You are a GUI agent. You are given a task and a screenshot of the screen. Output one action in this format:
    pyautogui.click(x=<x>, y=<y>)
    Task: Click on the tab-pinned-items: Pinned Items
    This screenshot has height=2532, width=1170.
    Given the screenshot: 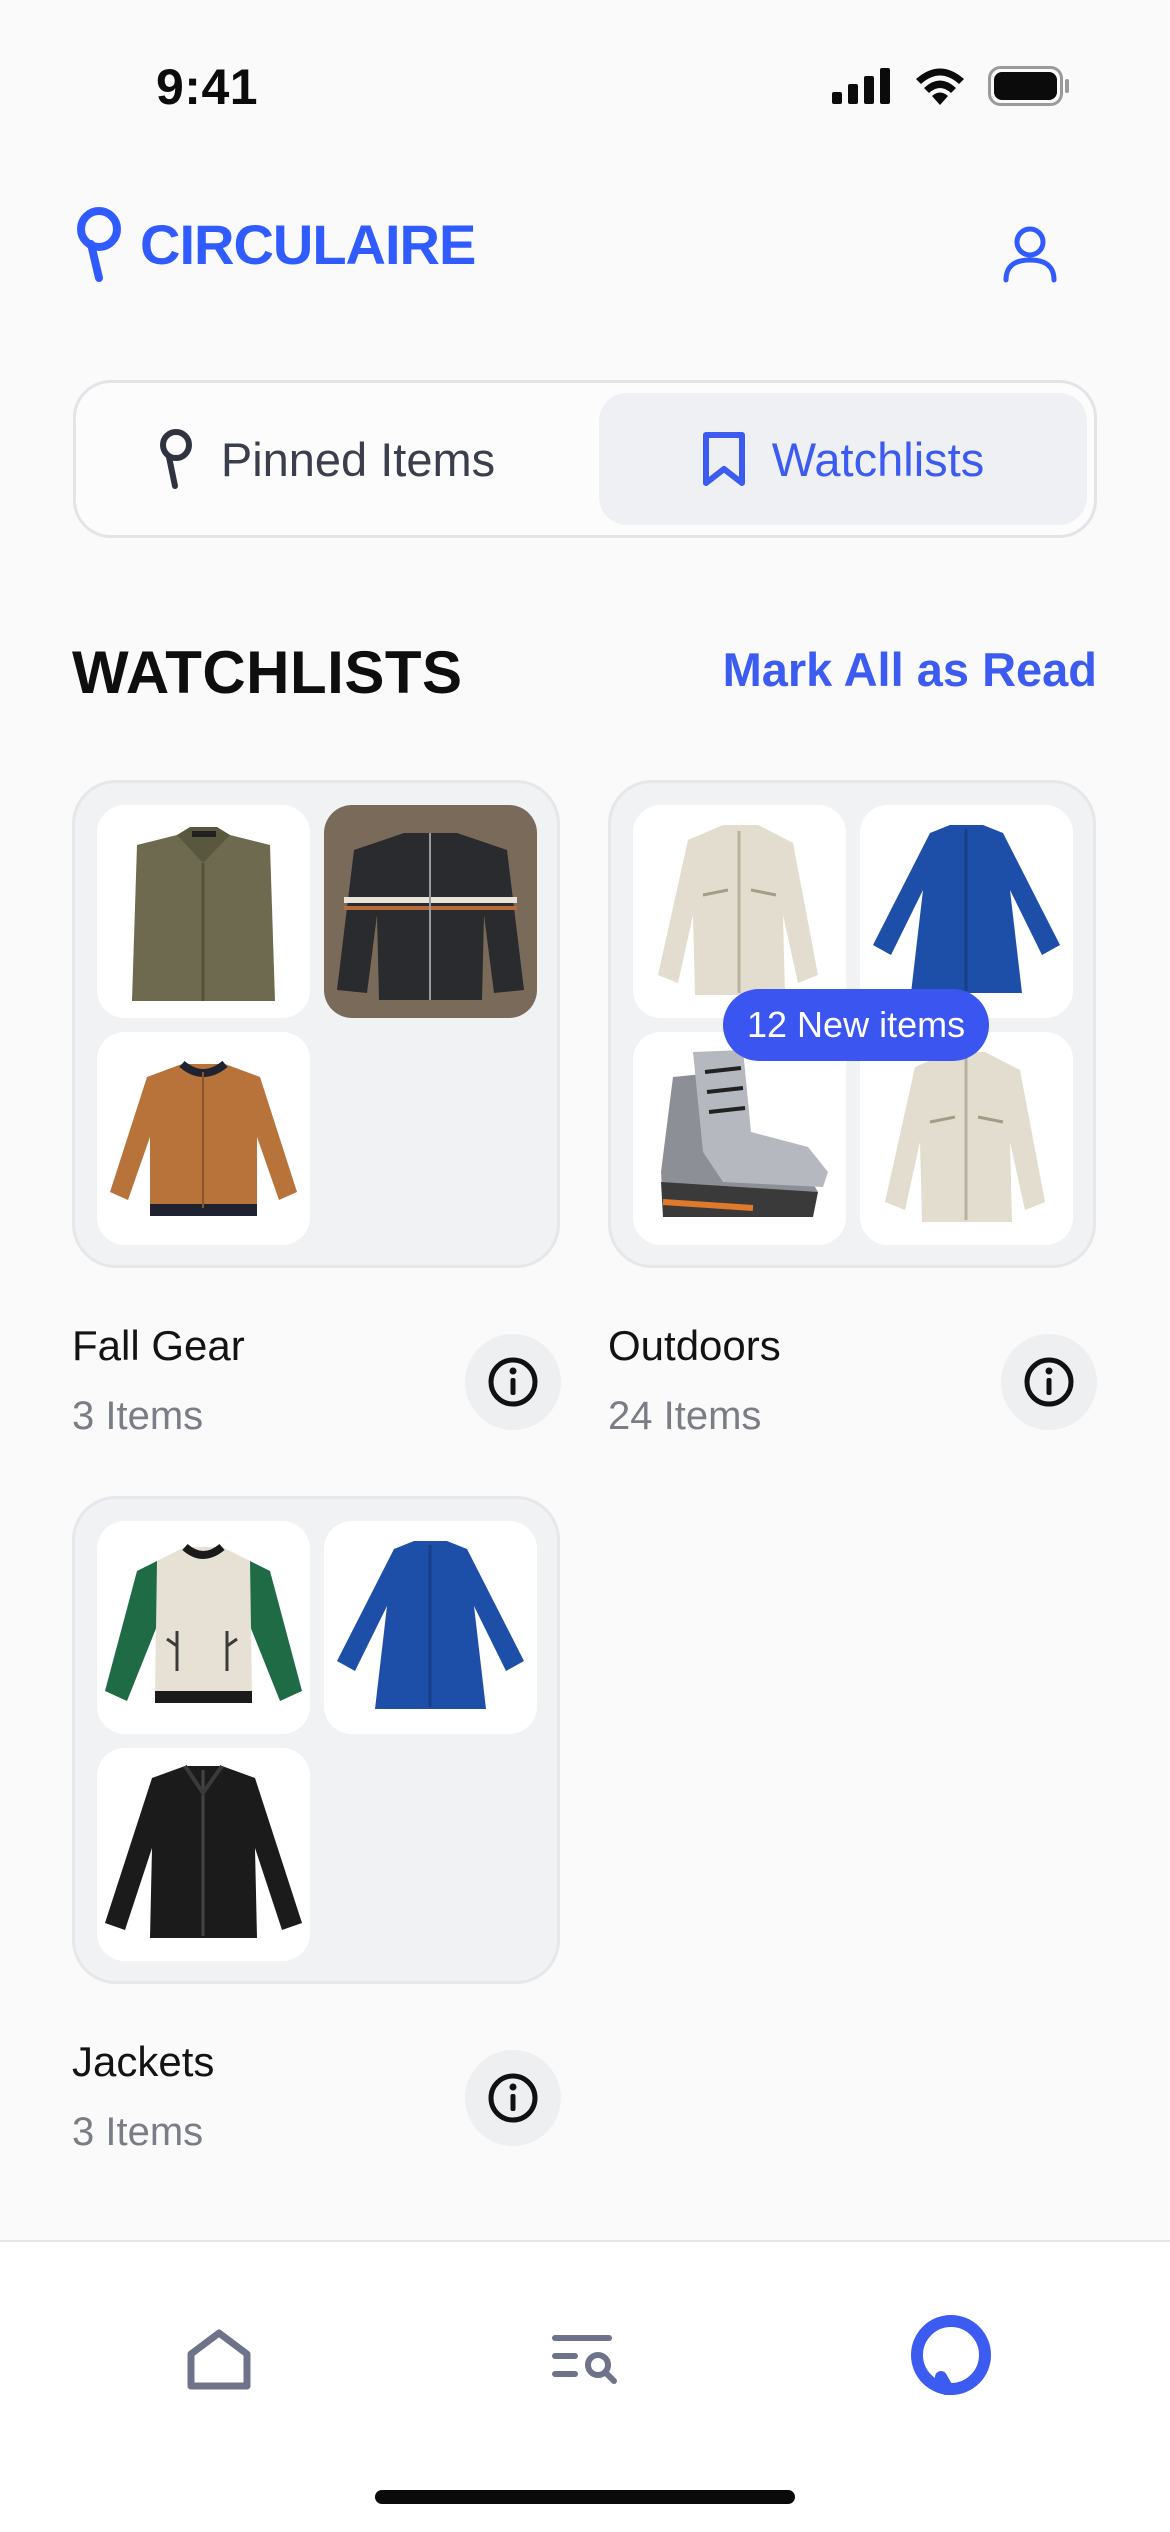 What is the action you would take?
    pyautogui.click(x=326, y=459)
    